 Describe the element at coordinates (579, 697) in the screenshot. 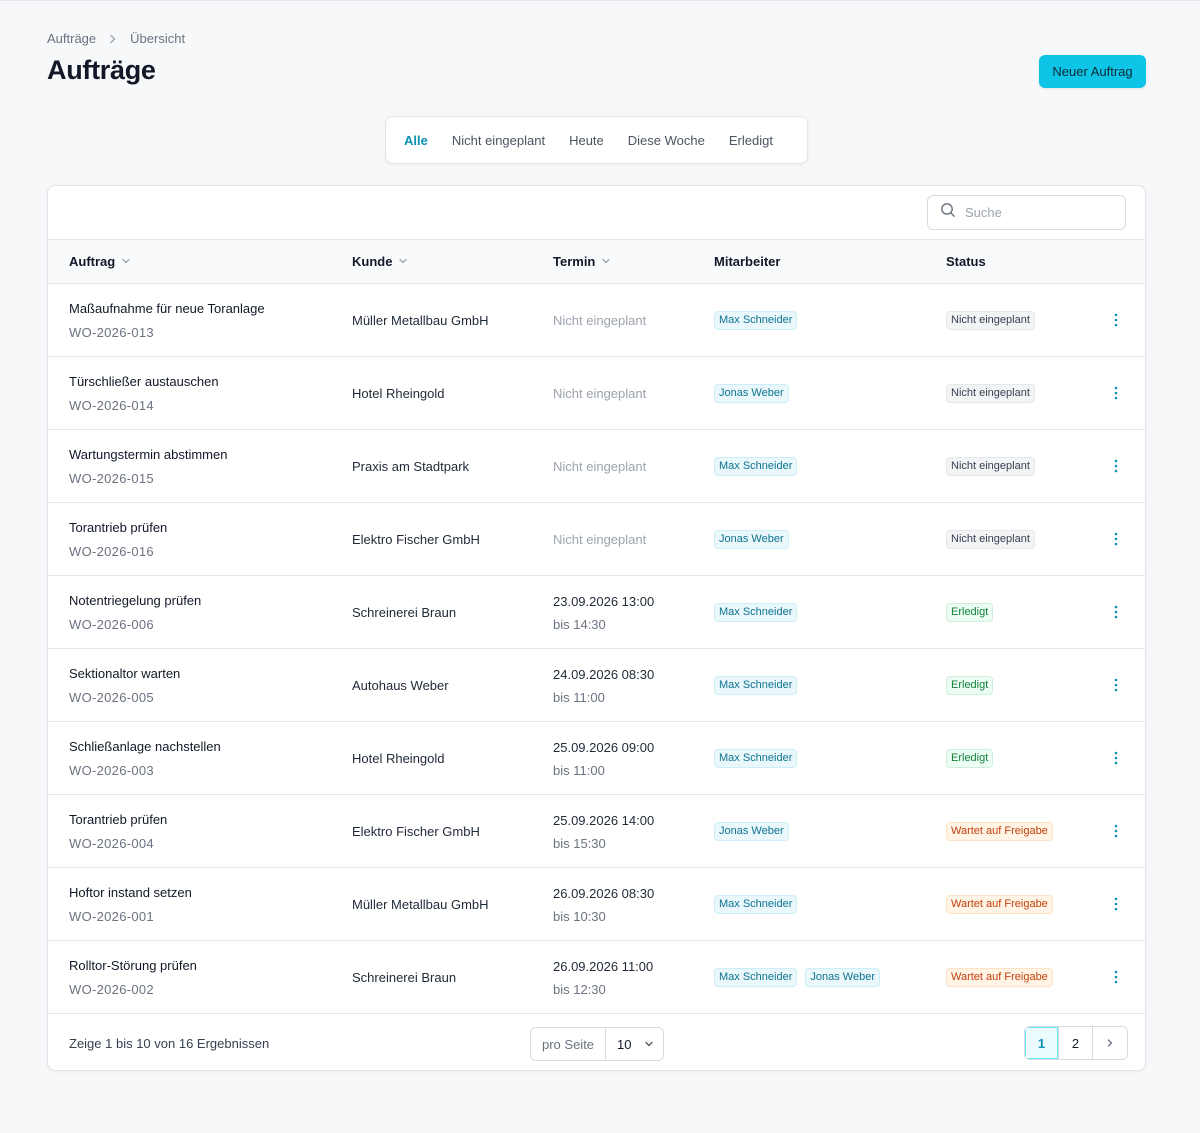

I see `term-until: bis 11:00` at that location.